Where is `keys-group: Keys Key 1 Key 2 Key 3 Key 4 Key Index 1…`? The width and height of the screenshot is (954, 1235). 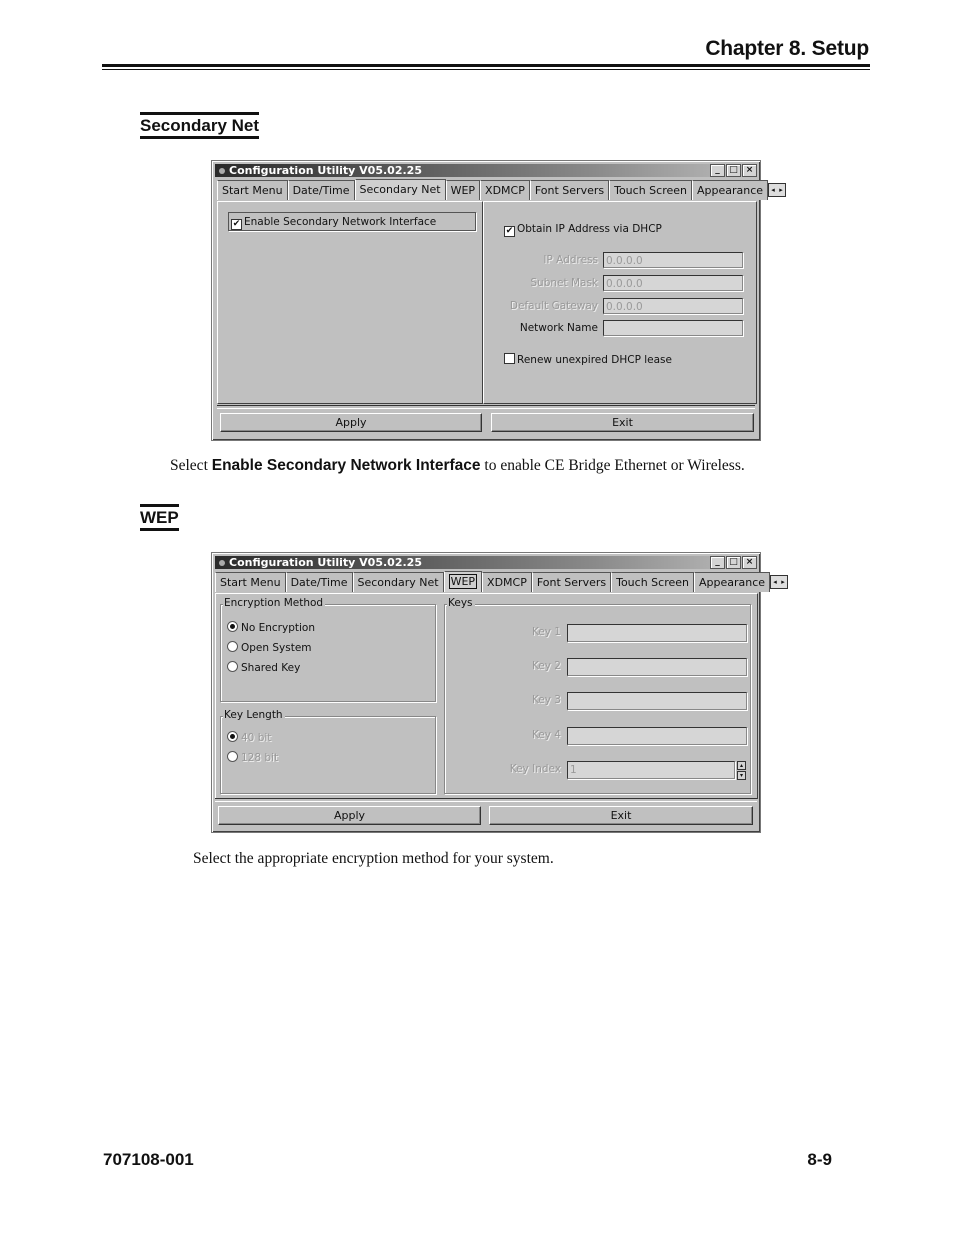
keys-group: Keys Key 1 Key 2 Key 3 Key 4 Key Index 1… is located at coordinates (597, 695).